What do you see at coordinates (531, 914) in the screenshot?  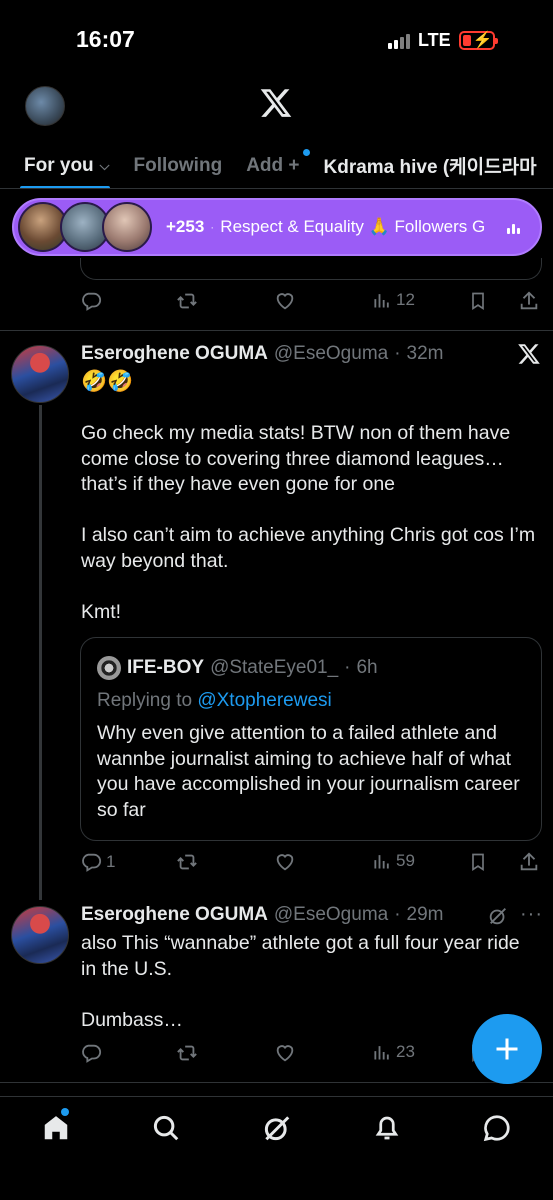 I see `more-options-icon: ···` at bounding box center [531, 914].